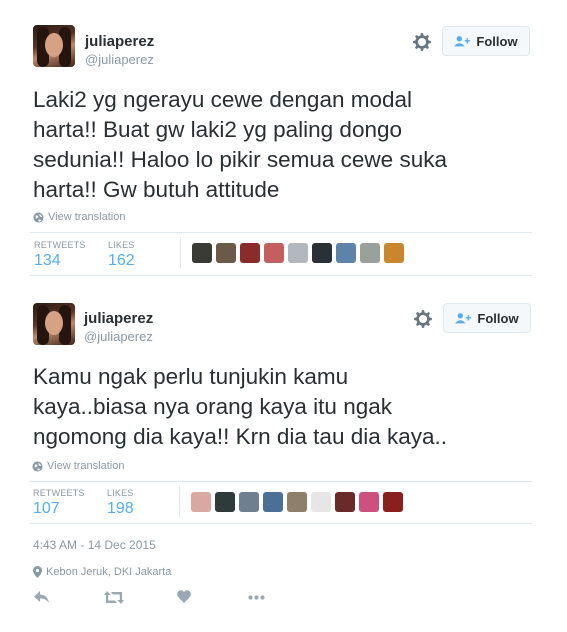 The height and width of the screenshot is (632, 567). What do you see at coordinates (109, 572) in the screenshot?
I see `location-label: Kebon Jeruk, DKI Jakarta` at bounding box center [109, 572].